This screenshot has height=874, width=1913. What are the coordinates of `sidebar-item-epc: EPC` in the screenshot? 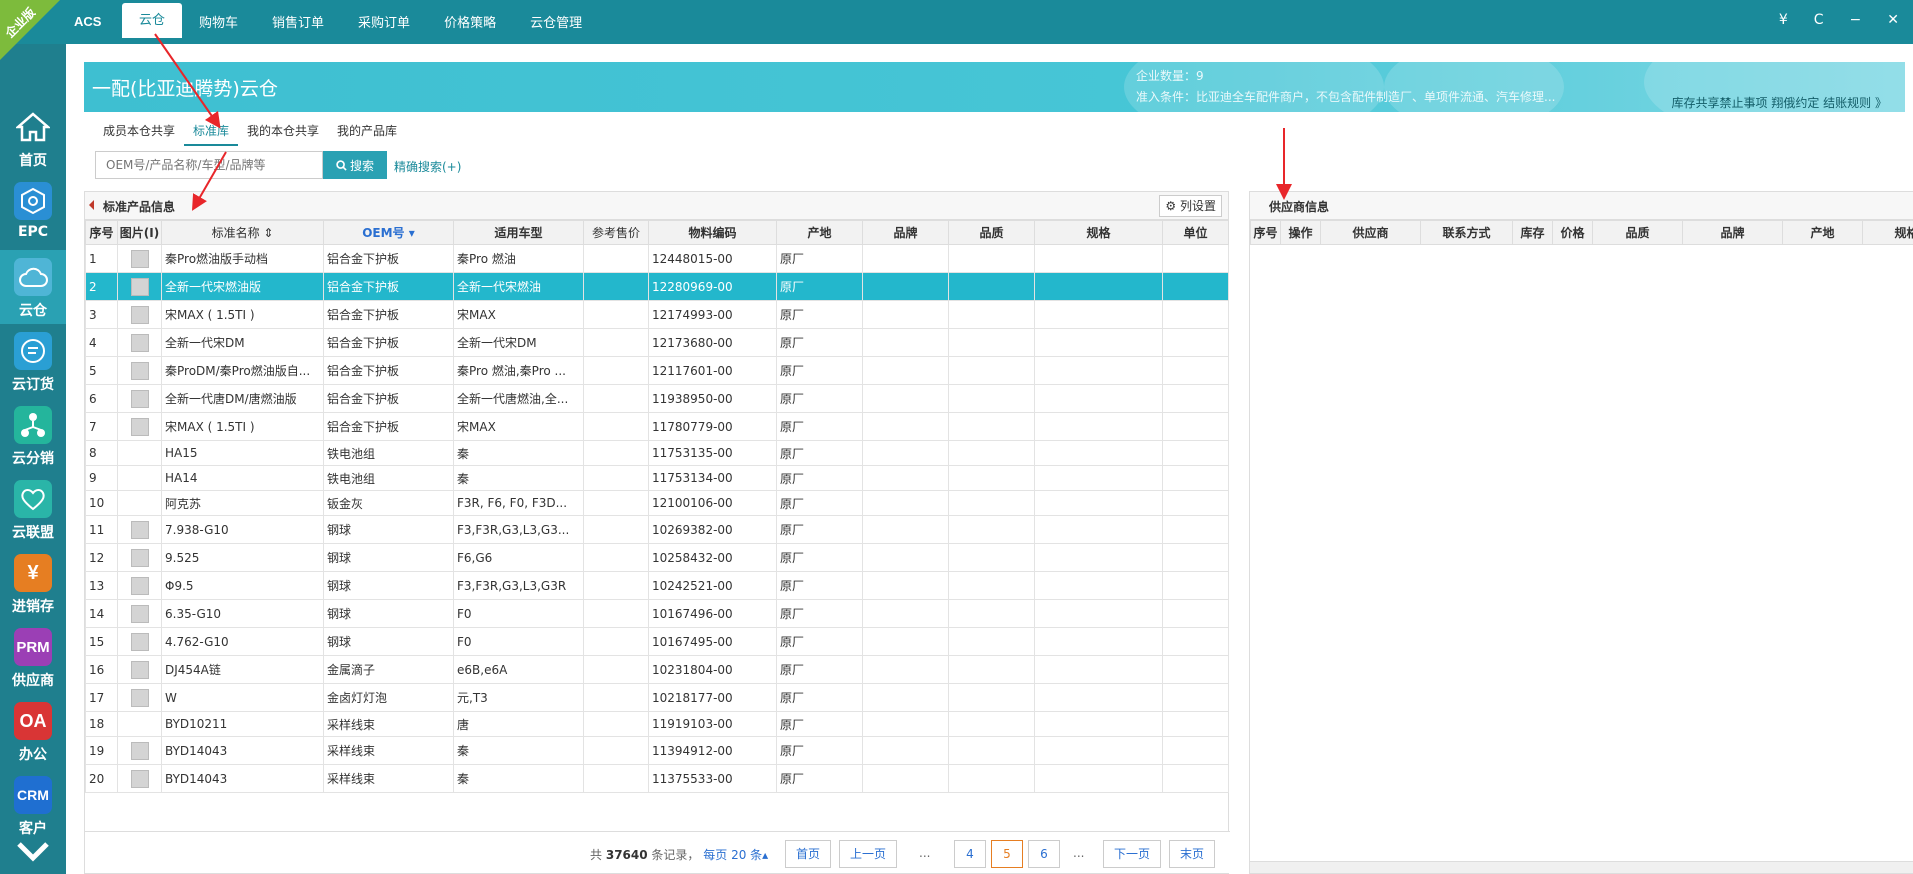 It's located at (33, 211).